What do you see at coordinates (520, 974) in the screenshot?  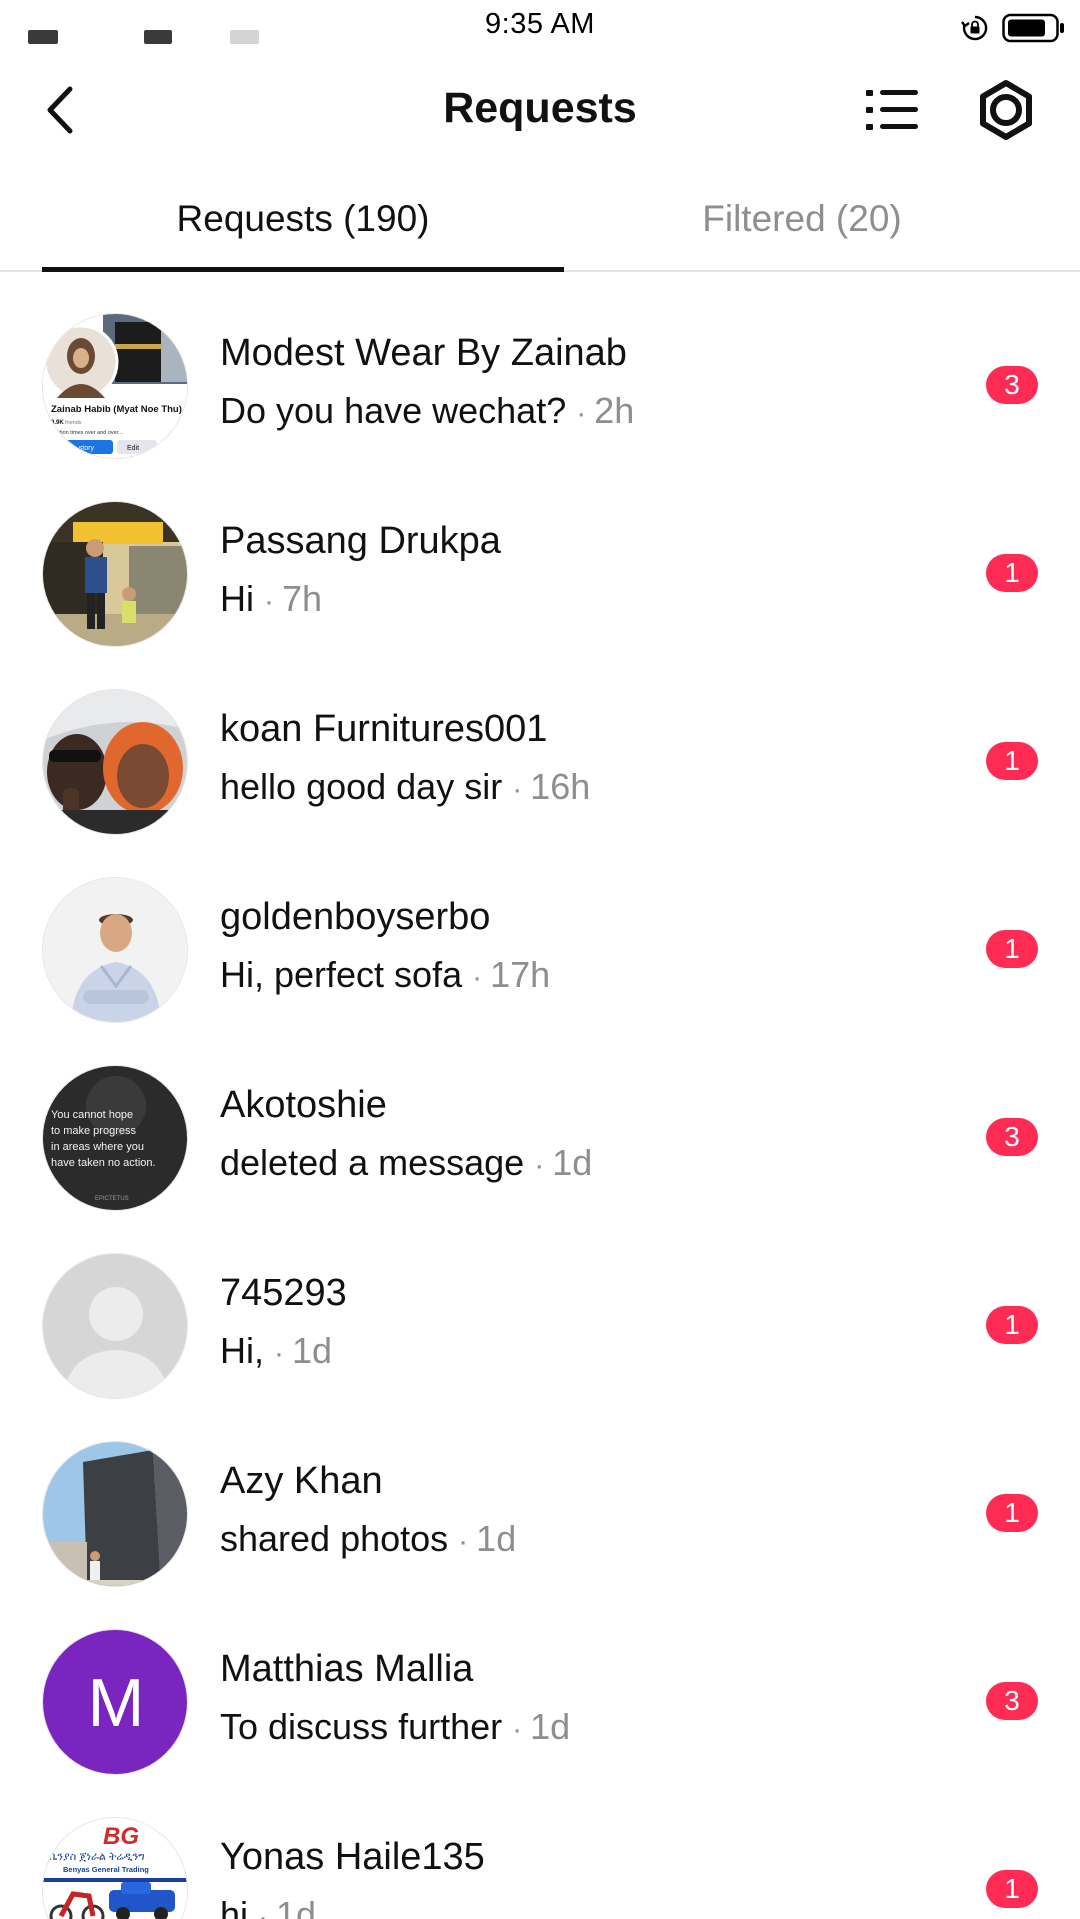 I see `message-time: 17h` at bounding box center [520, 974].